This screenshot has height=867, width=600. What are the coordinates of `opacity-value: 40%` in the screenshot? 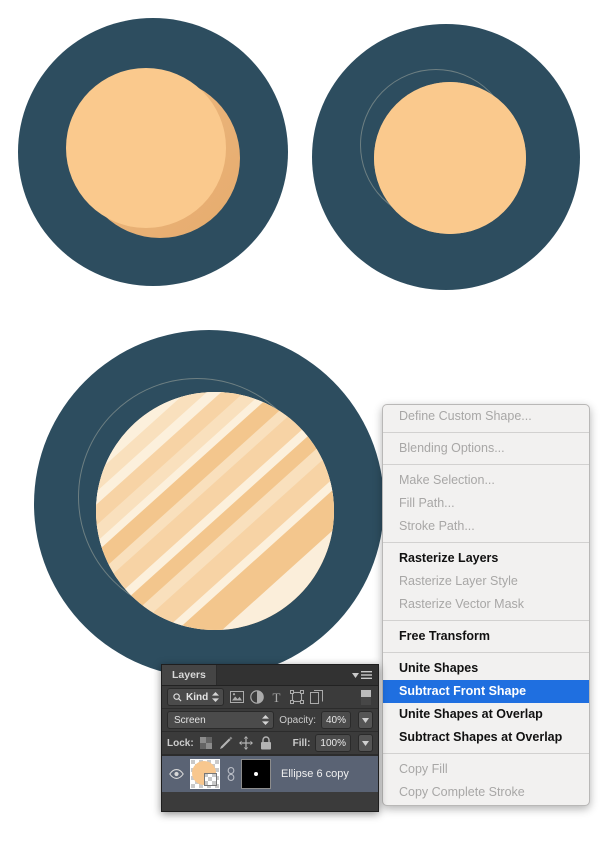 It's located at (335, 720).